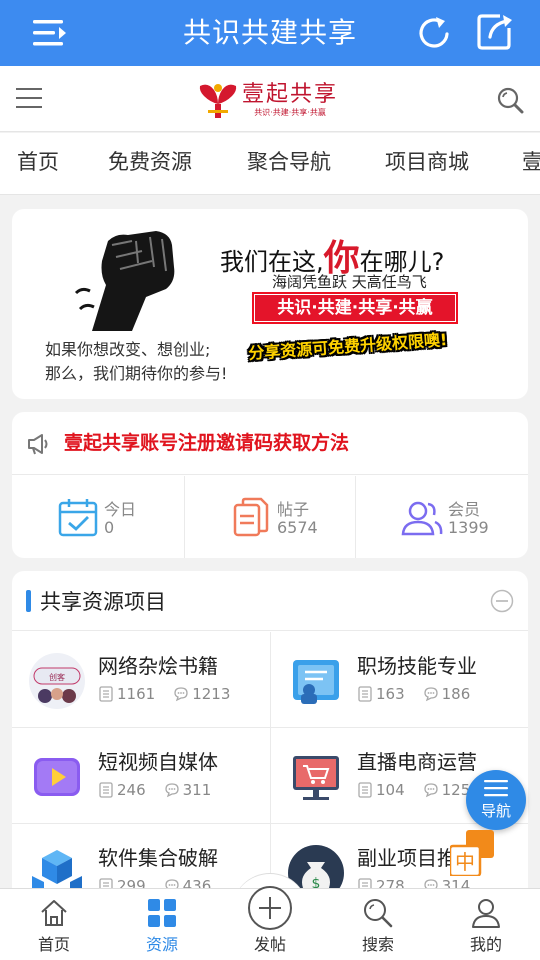  Describe the element at coordinates (399, 680) in the screenshot. I see `project-item: 职场技能专业 163 186` at that location.